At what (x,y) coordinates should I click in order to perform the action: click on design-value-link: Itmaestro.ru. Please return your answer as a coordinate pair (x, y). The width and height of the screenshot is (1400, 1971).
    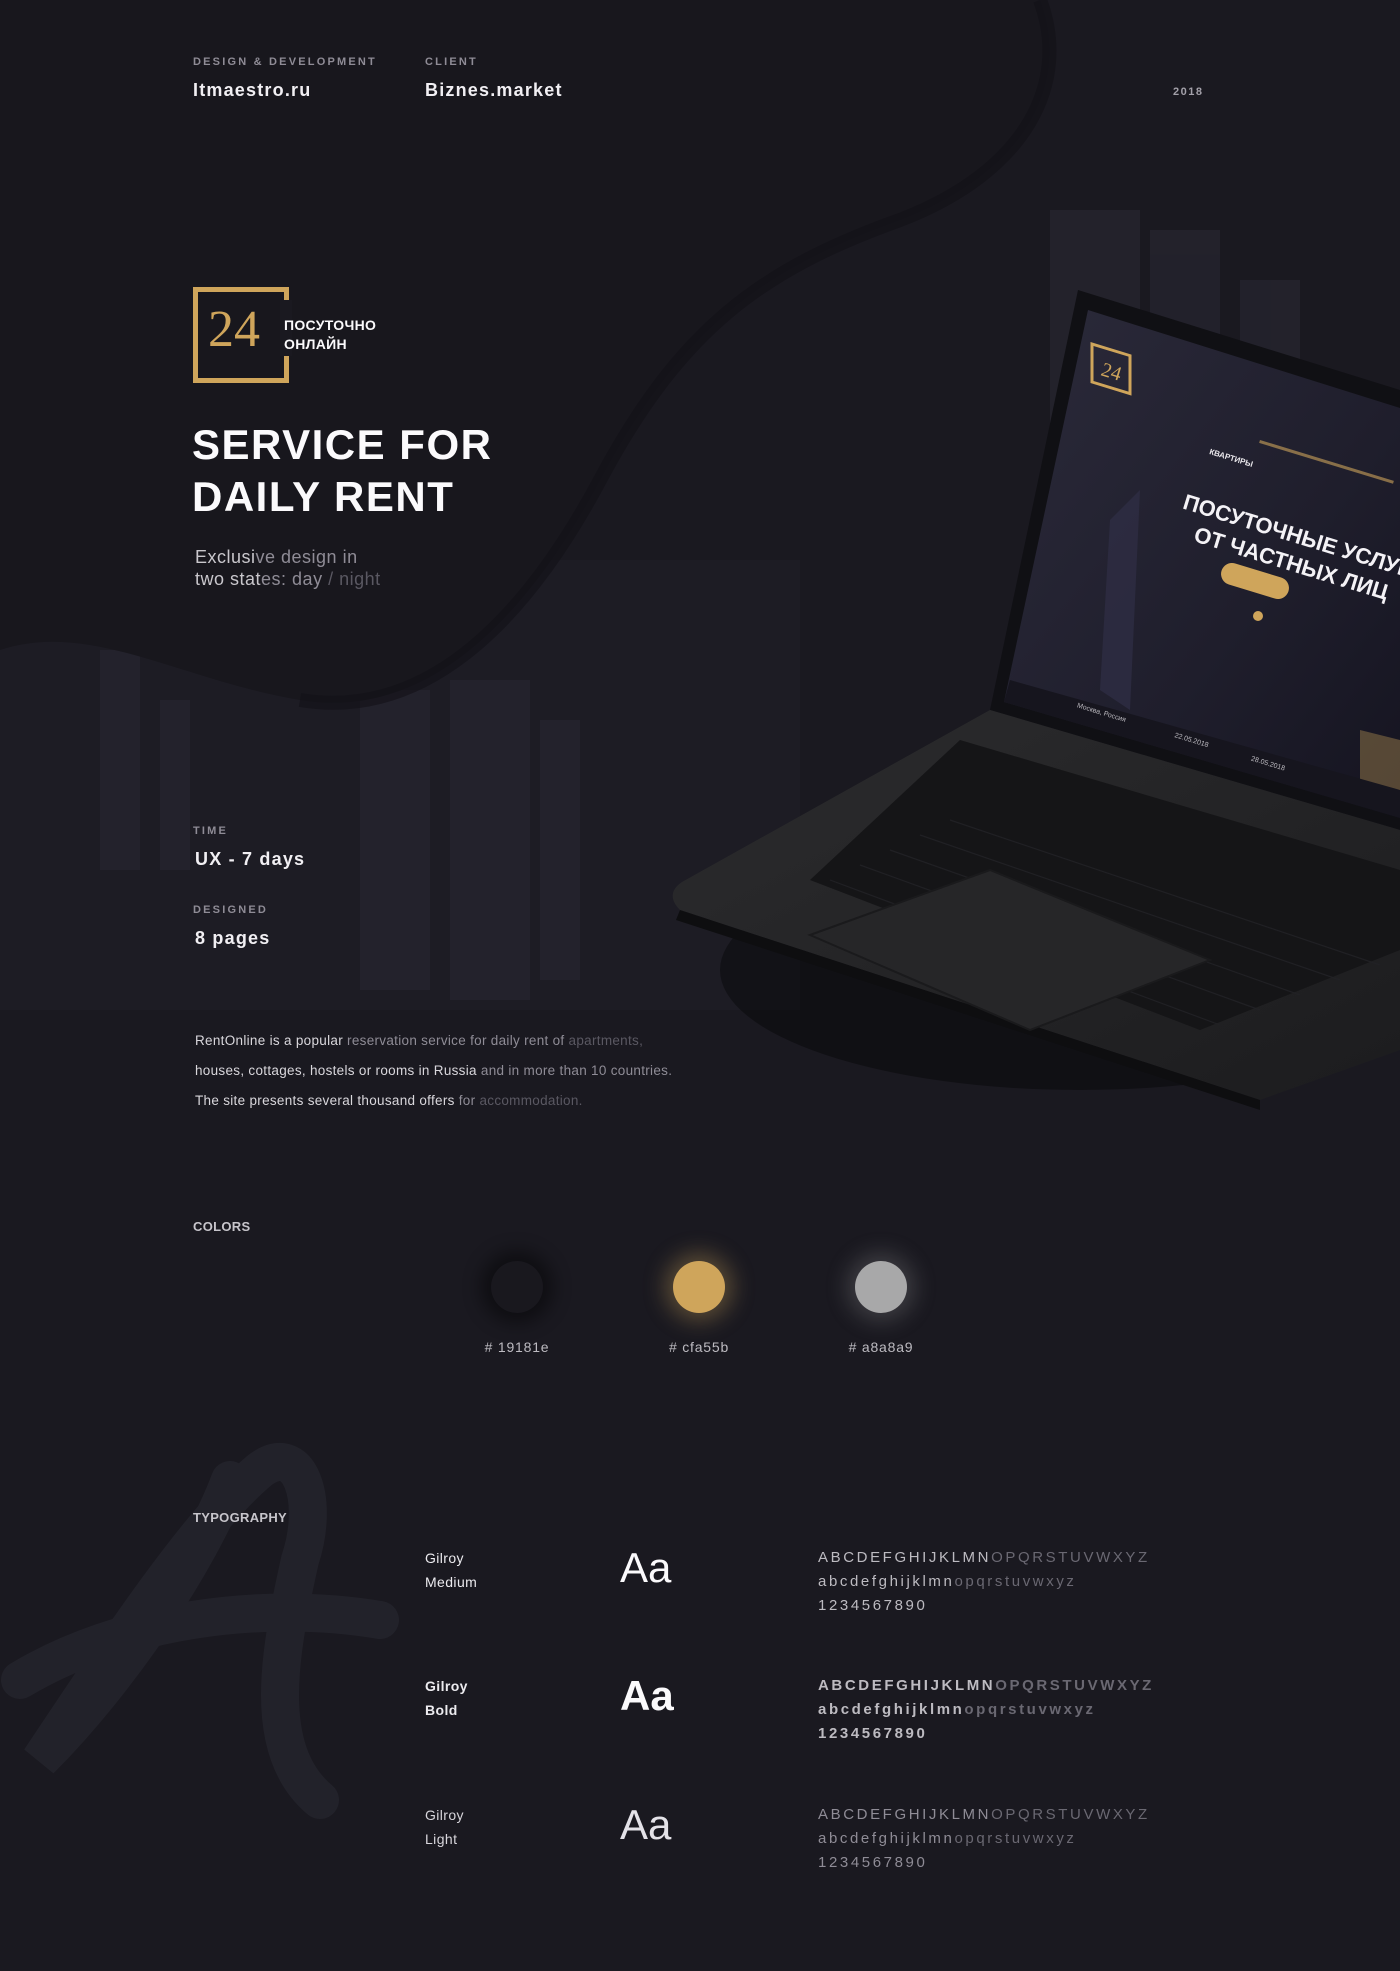
    Looking at the image, I should click on (252, 90).